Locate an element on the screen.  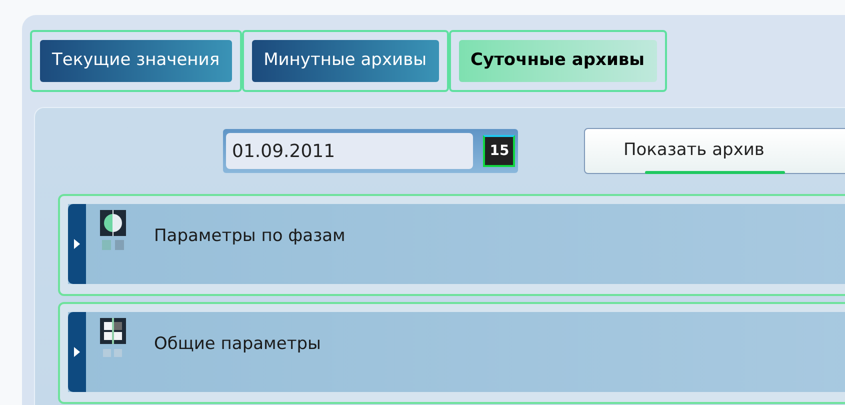
date-field: 01.09.2011 15 is located at coordinates (370, 151).